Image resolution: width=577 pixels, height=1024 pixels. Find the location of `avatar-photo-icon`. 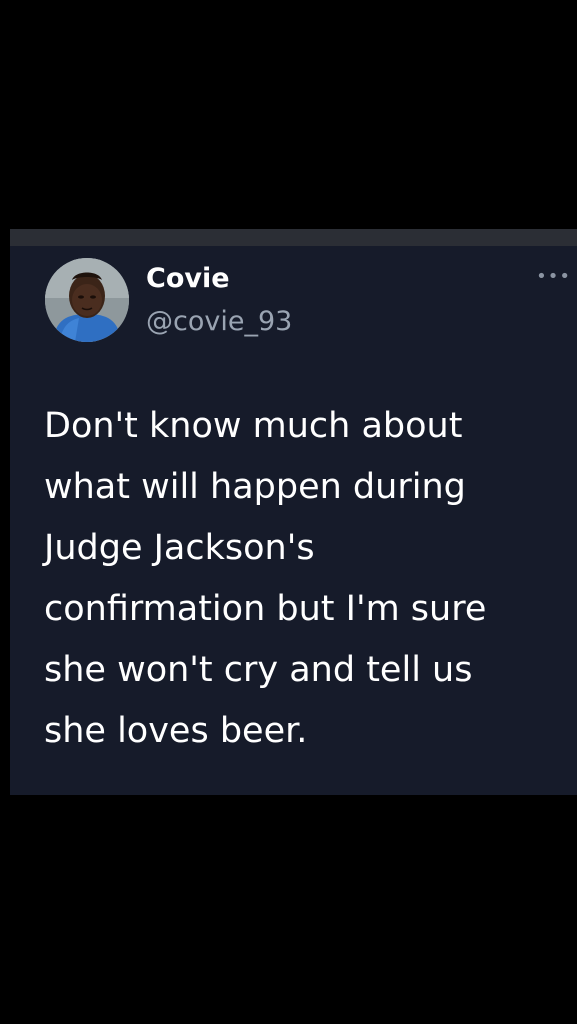

avatar-photo-icon is located at coordinates (87, 300).